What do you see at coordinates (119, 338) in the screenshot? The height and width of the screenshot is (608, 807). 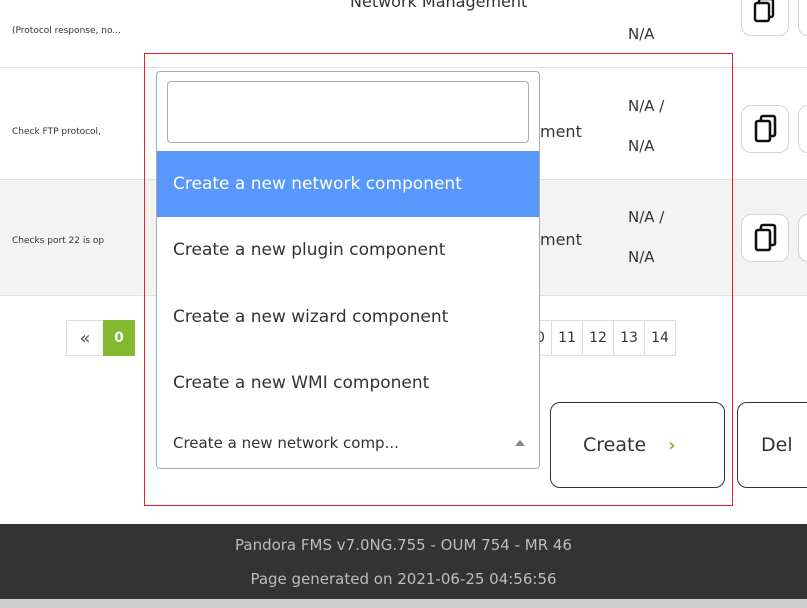 I see `pagination-page-active: 0` at bounding box center [119, 338].